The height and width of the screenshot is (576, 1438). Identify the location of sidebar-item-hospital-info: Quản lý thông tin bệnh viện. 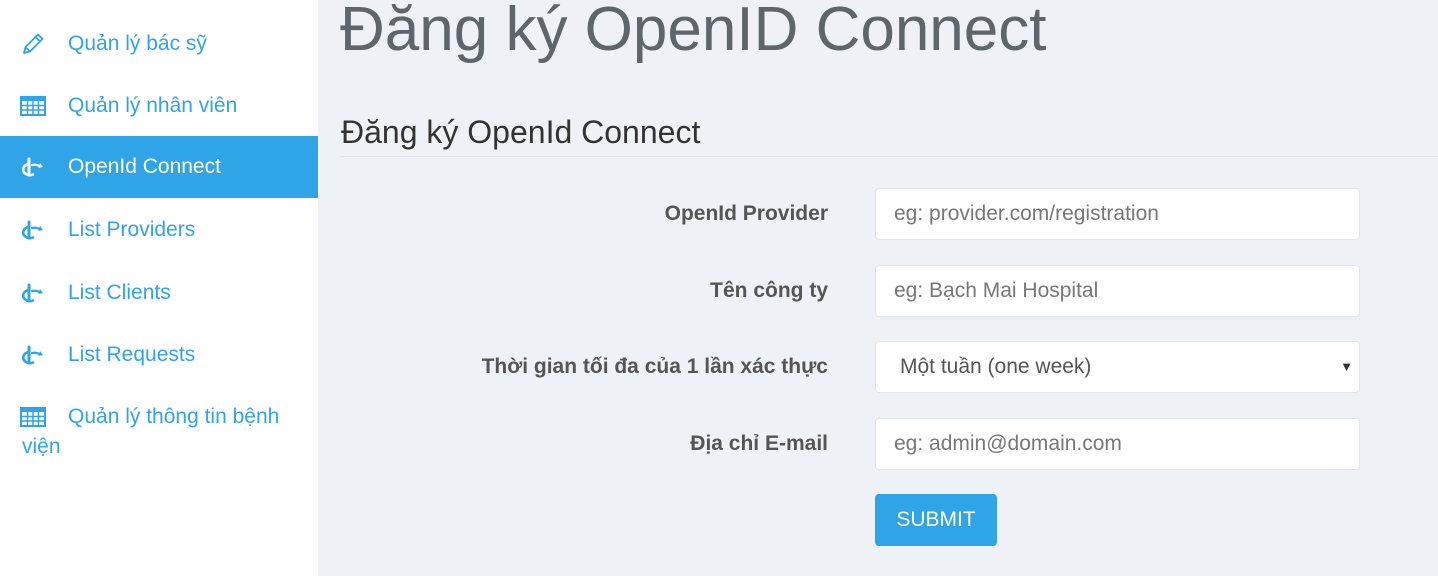
(159, 432).